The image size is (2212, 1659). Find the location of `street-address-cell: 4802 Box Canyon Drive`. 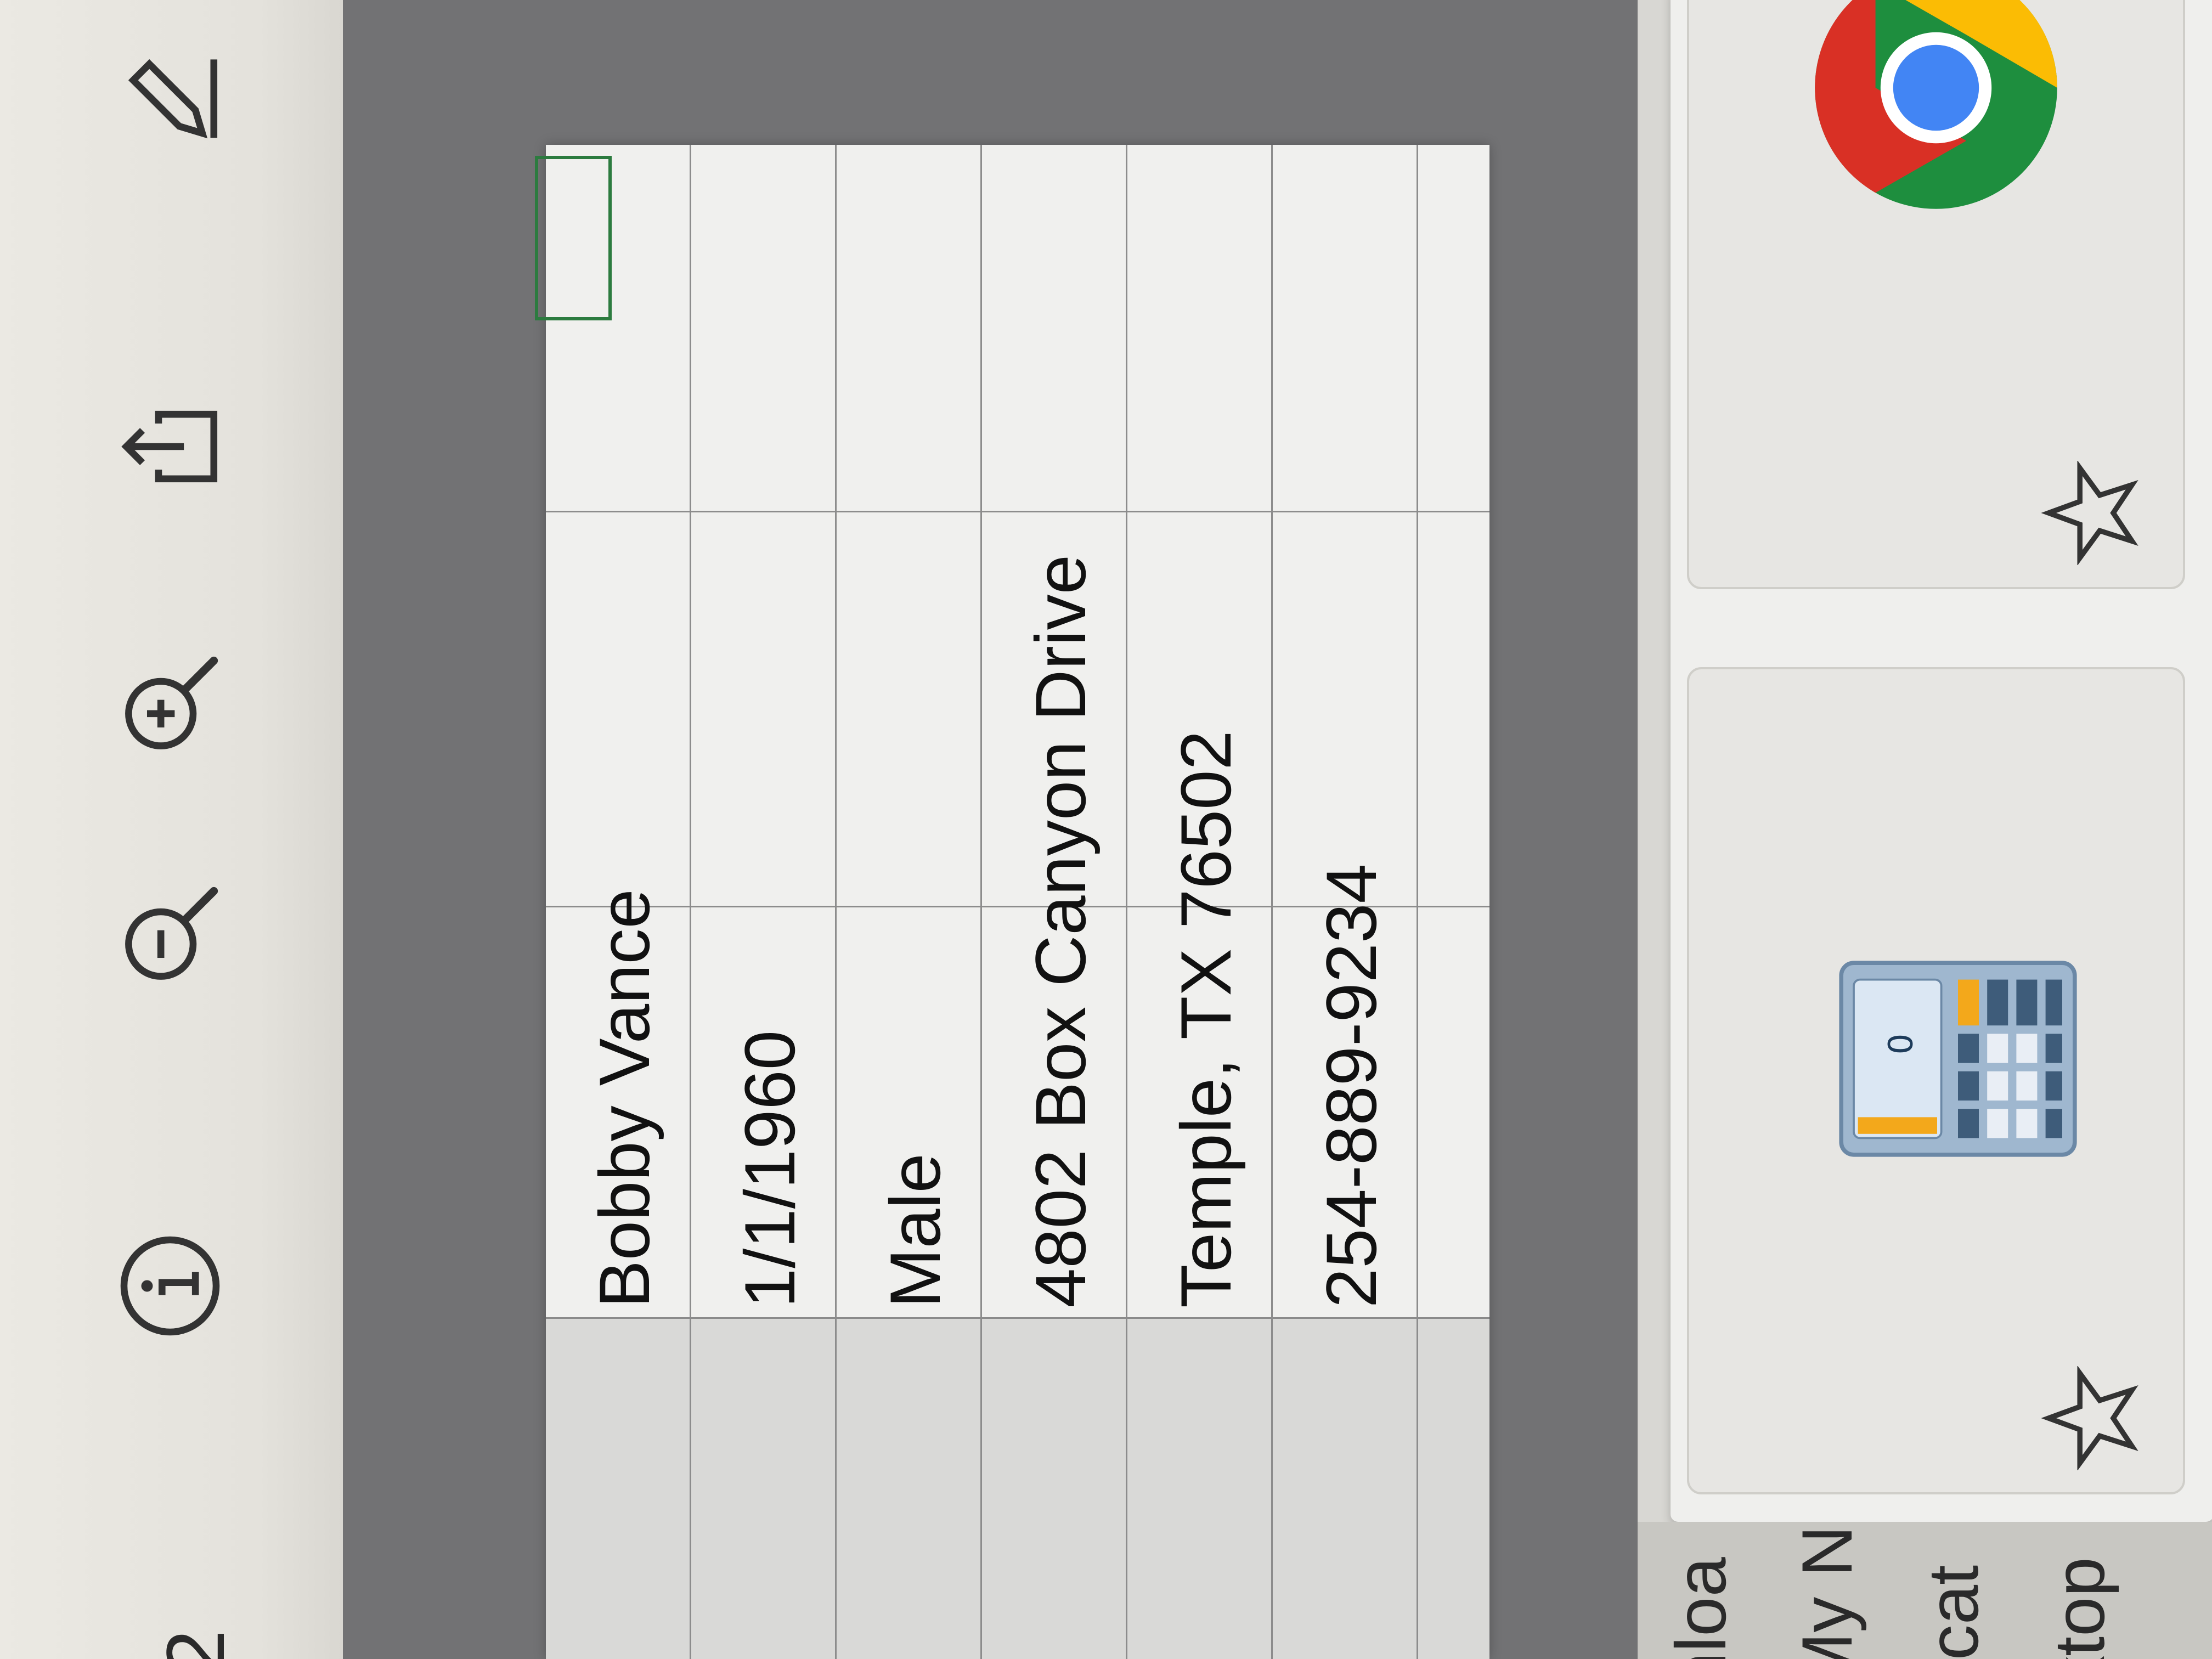

street-address-cell: 4802 Box Canyon Drive is located at coordinates (1060, 931).